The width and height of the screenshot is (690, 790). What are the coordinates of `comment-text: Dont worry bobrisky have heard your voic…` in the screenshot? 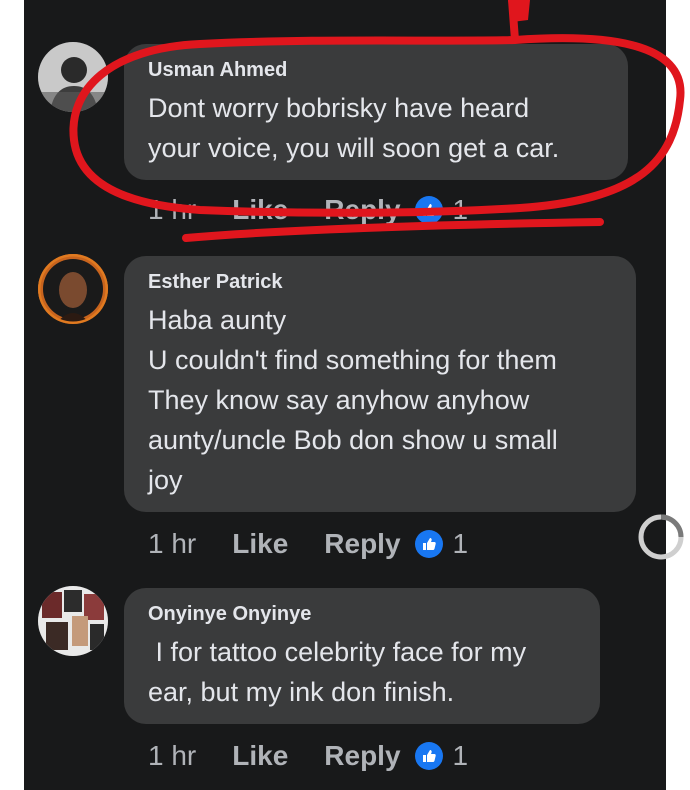 It's located at (354, 128).